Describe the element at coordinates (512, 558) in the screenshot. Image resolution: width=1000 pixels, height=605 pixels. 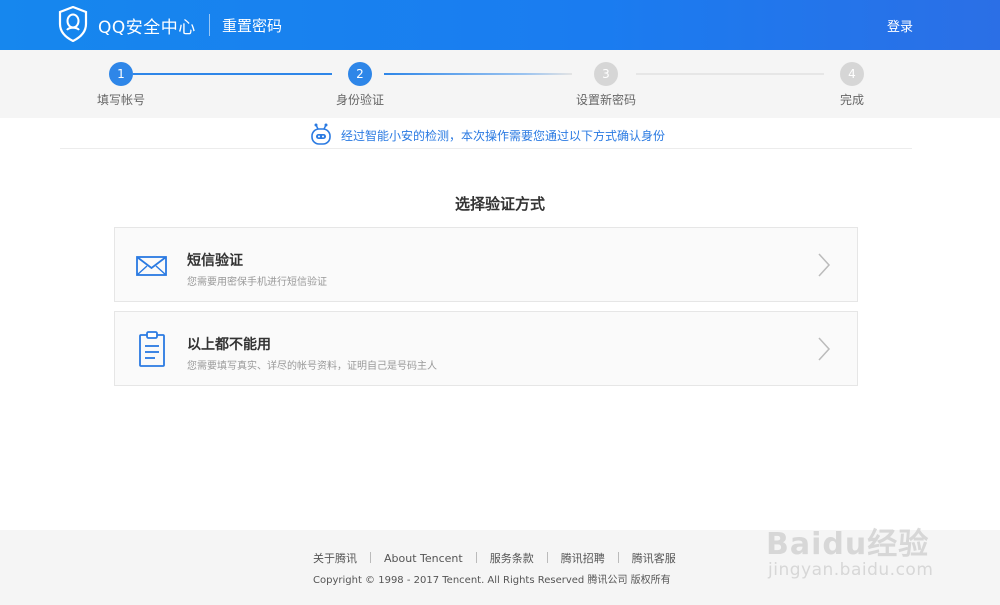
I see `footer-link-terms: 服务条款` at that location.